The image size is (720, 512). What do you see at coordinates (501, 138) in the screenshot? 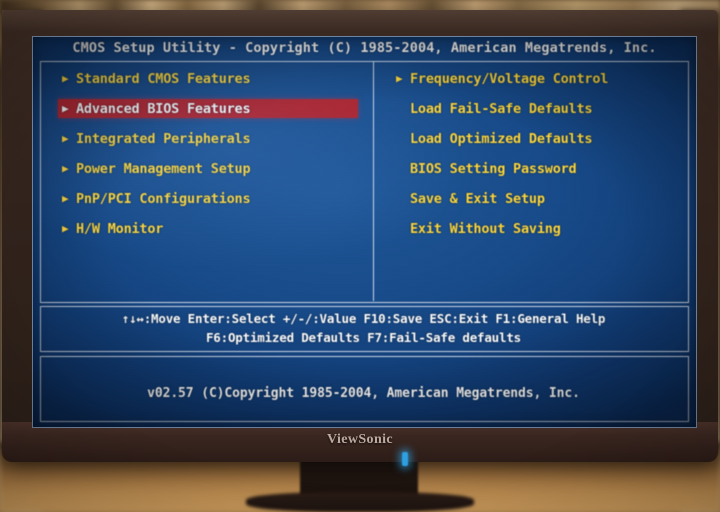
I see `menu-item-label: Load Optimized Defaults` at bounding box center [501, 138].